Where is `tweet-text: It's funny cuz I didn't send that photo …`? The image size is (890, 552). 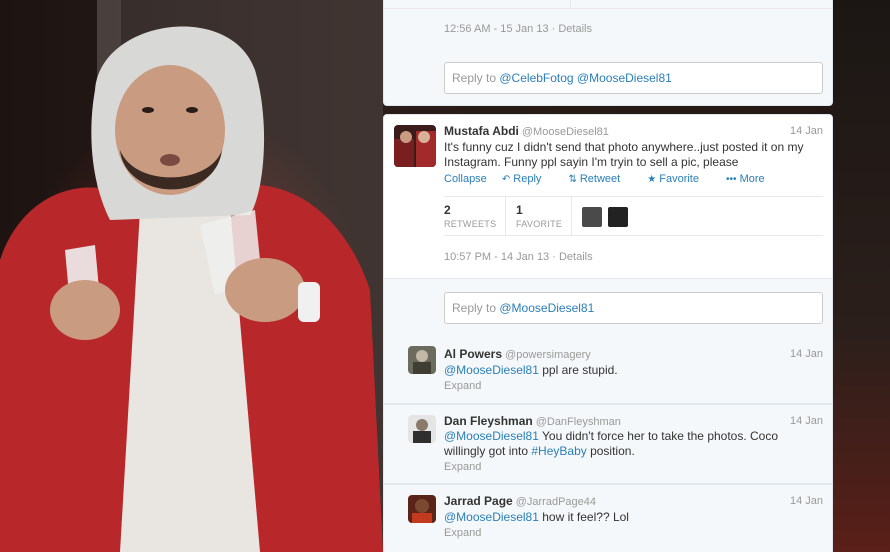
tweet-text: It's funny cuz I didn't send that photo … is located at coordinates (634, 155).